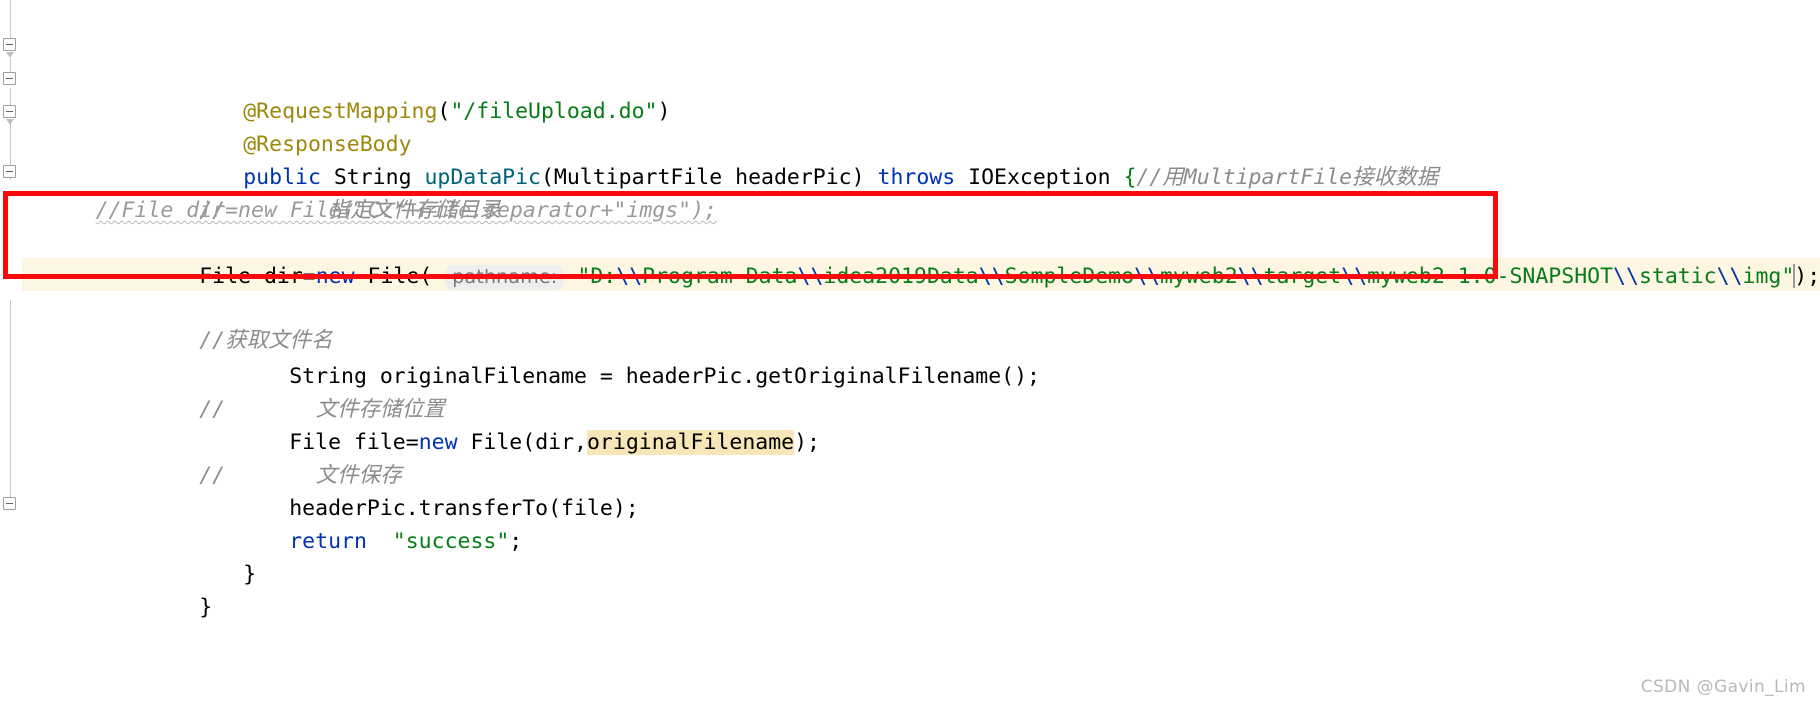  I want to click on code-line: return "success";, so click(910, 506).